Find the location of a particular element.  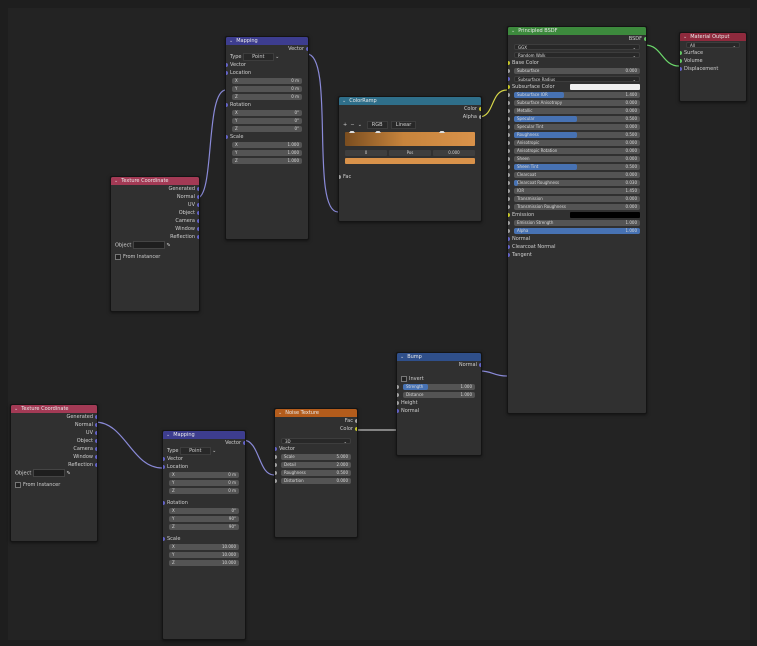

param-field: Anisotropic Rotation 0.000 is located at coordinates (577, 151).